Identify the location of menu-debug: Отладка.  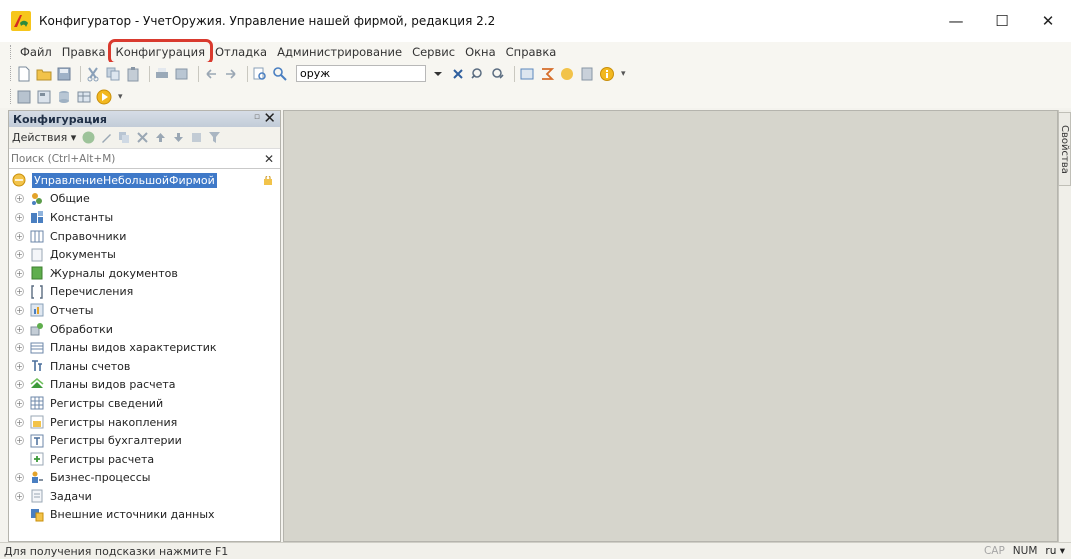
(241, 52).